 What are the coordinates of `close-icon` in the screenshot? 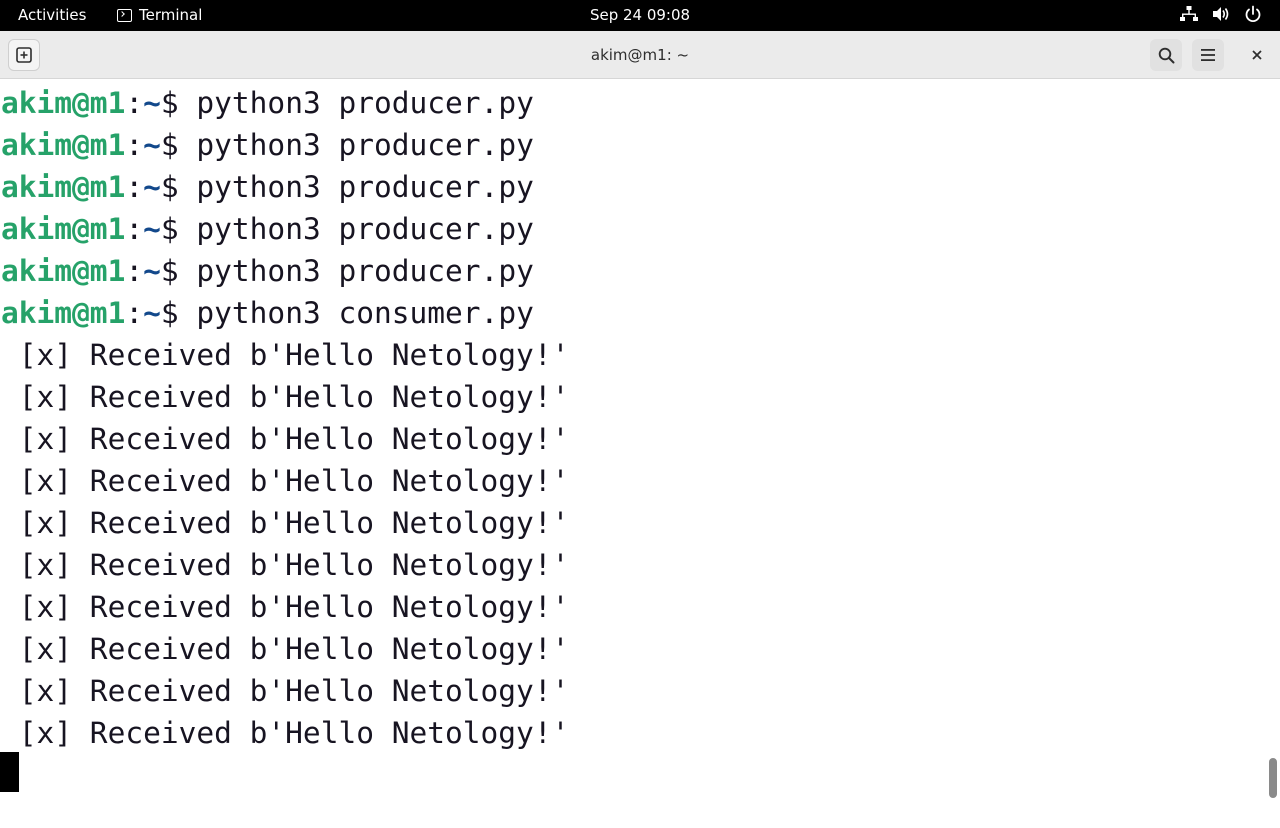 It's located at (1257, 55).